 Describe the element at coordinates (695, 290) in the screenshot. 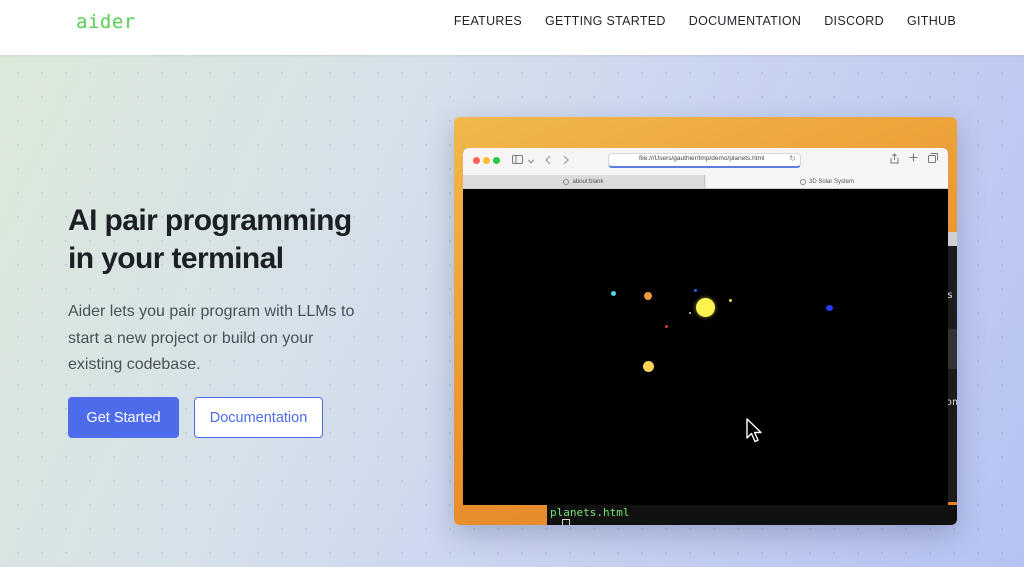

I see `planet-blue-small` at that location.